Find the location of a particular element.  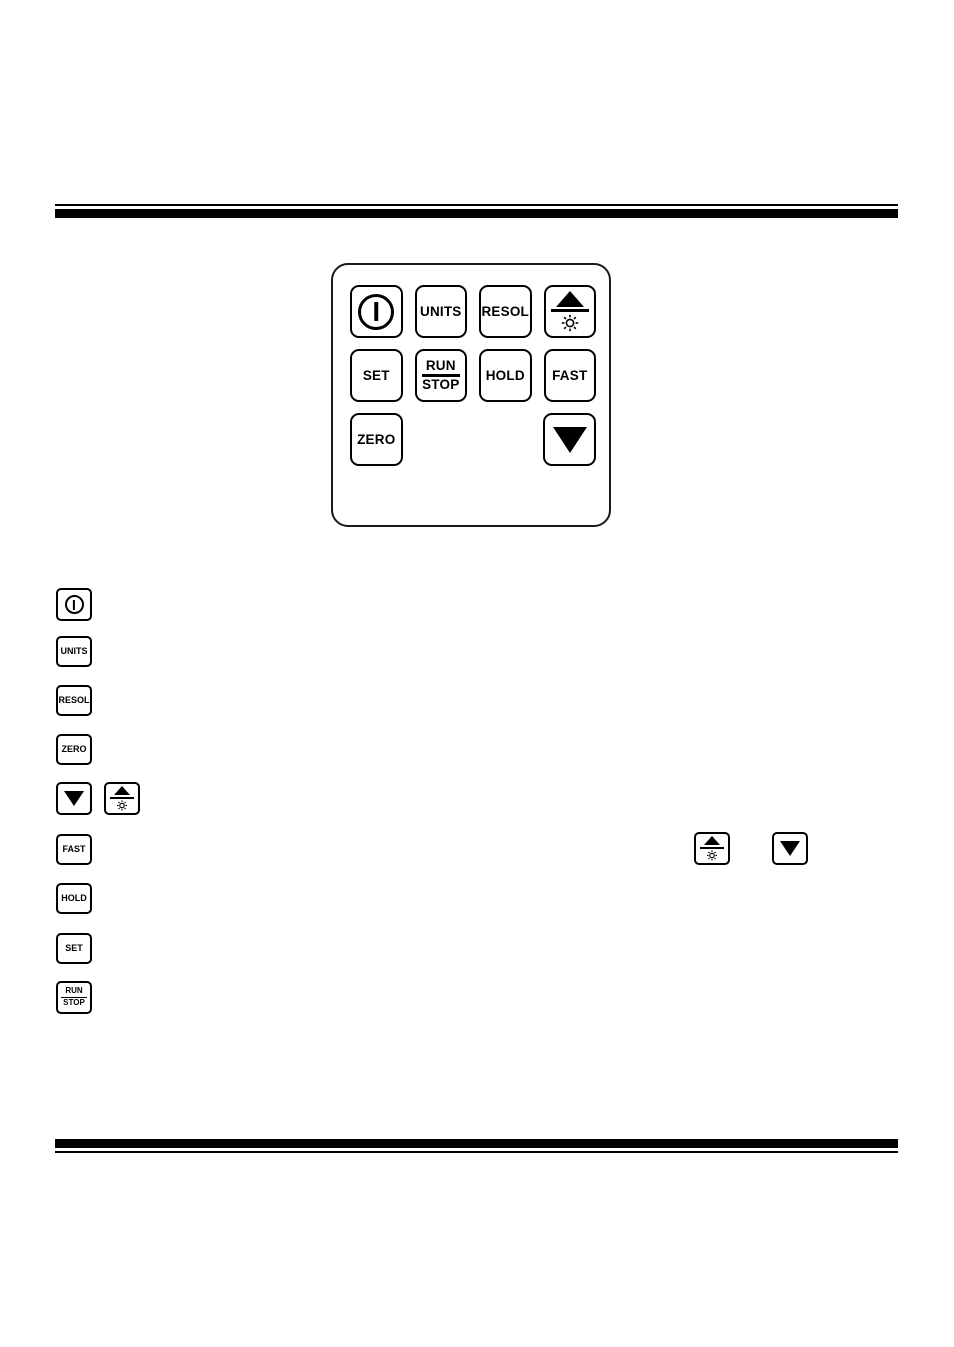

legend-icon-units-label: UNITS is located at coordinates (74, 651).